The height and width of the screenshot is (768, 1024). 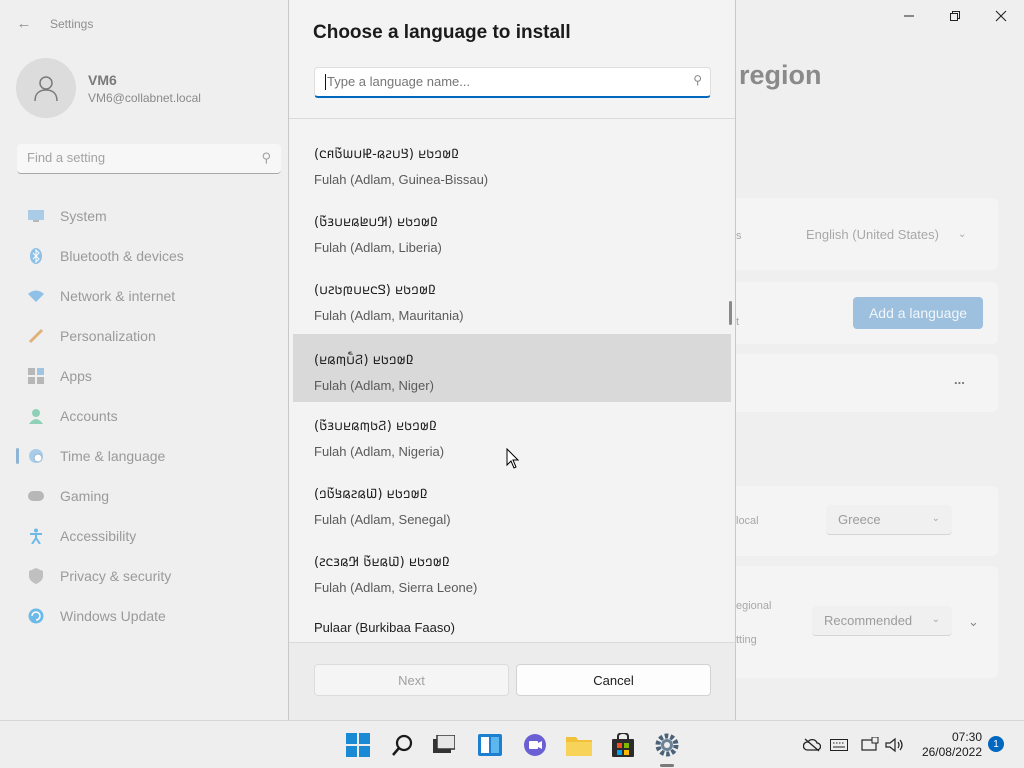 I want to click on taskbar: 07:30 26/08/2022 1, so click(x=512, y=744).